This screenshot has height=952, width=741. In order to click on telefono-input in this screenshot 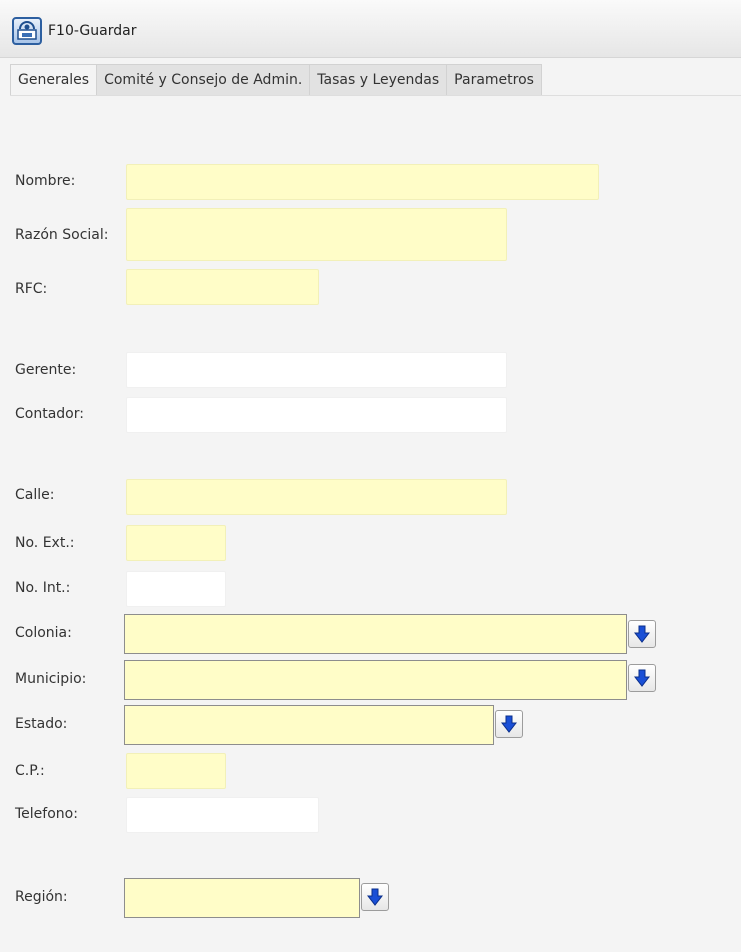, I will do `click(222, 815)`.